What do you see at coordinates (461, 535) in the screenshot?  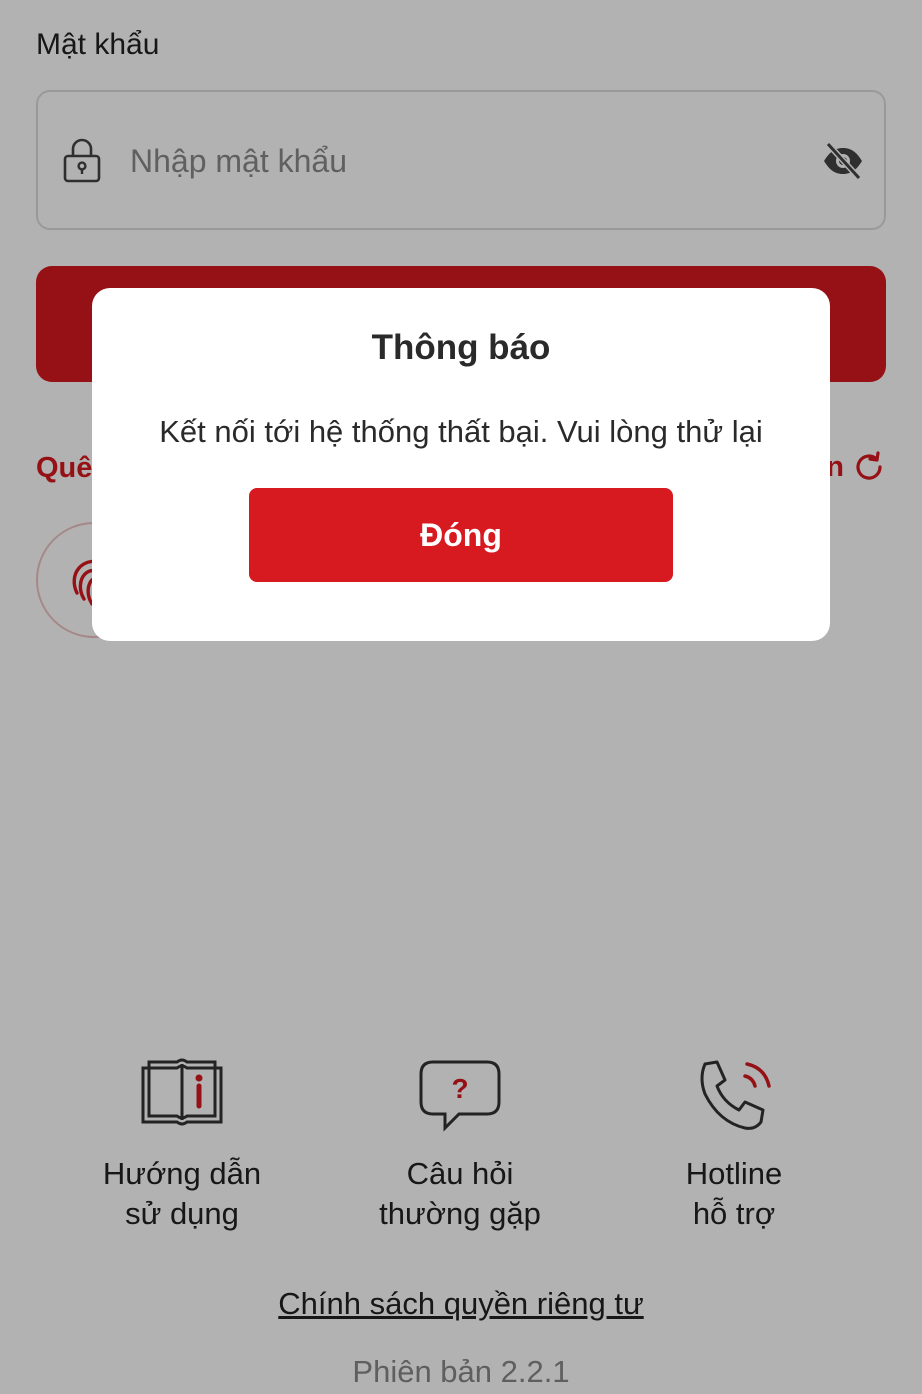 I see `dialog-close-button: Đóng` at bounding box center [461, 535].